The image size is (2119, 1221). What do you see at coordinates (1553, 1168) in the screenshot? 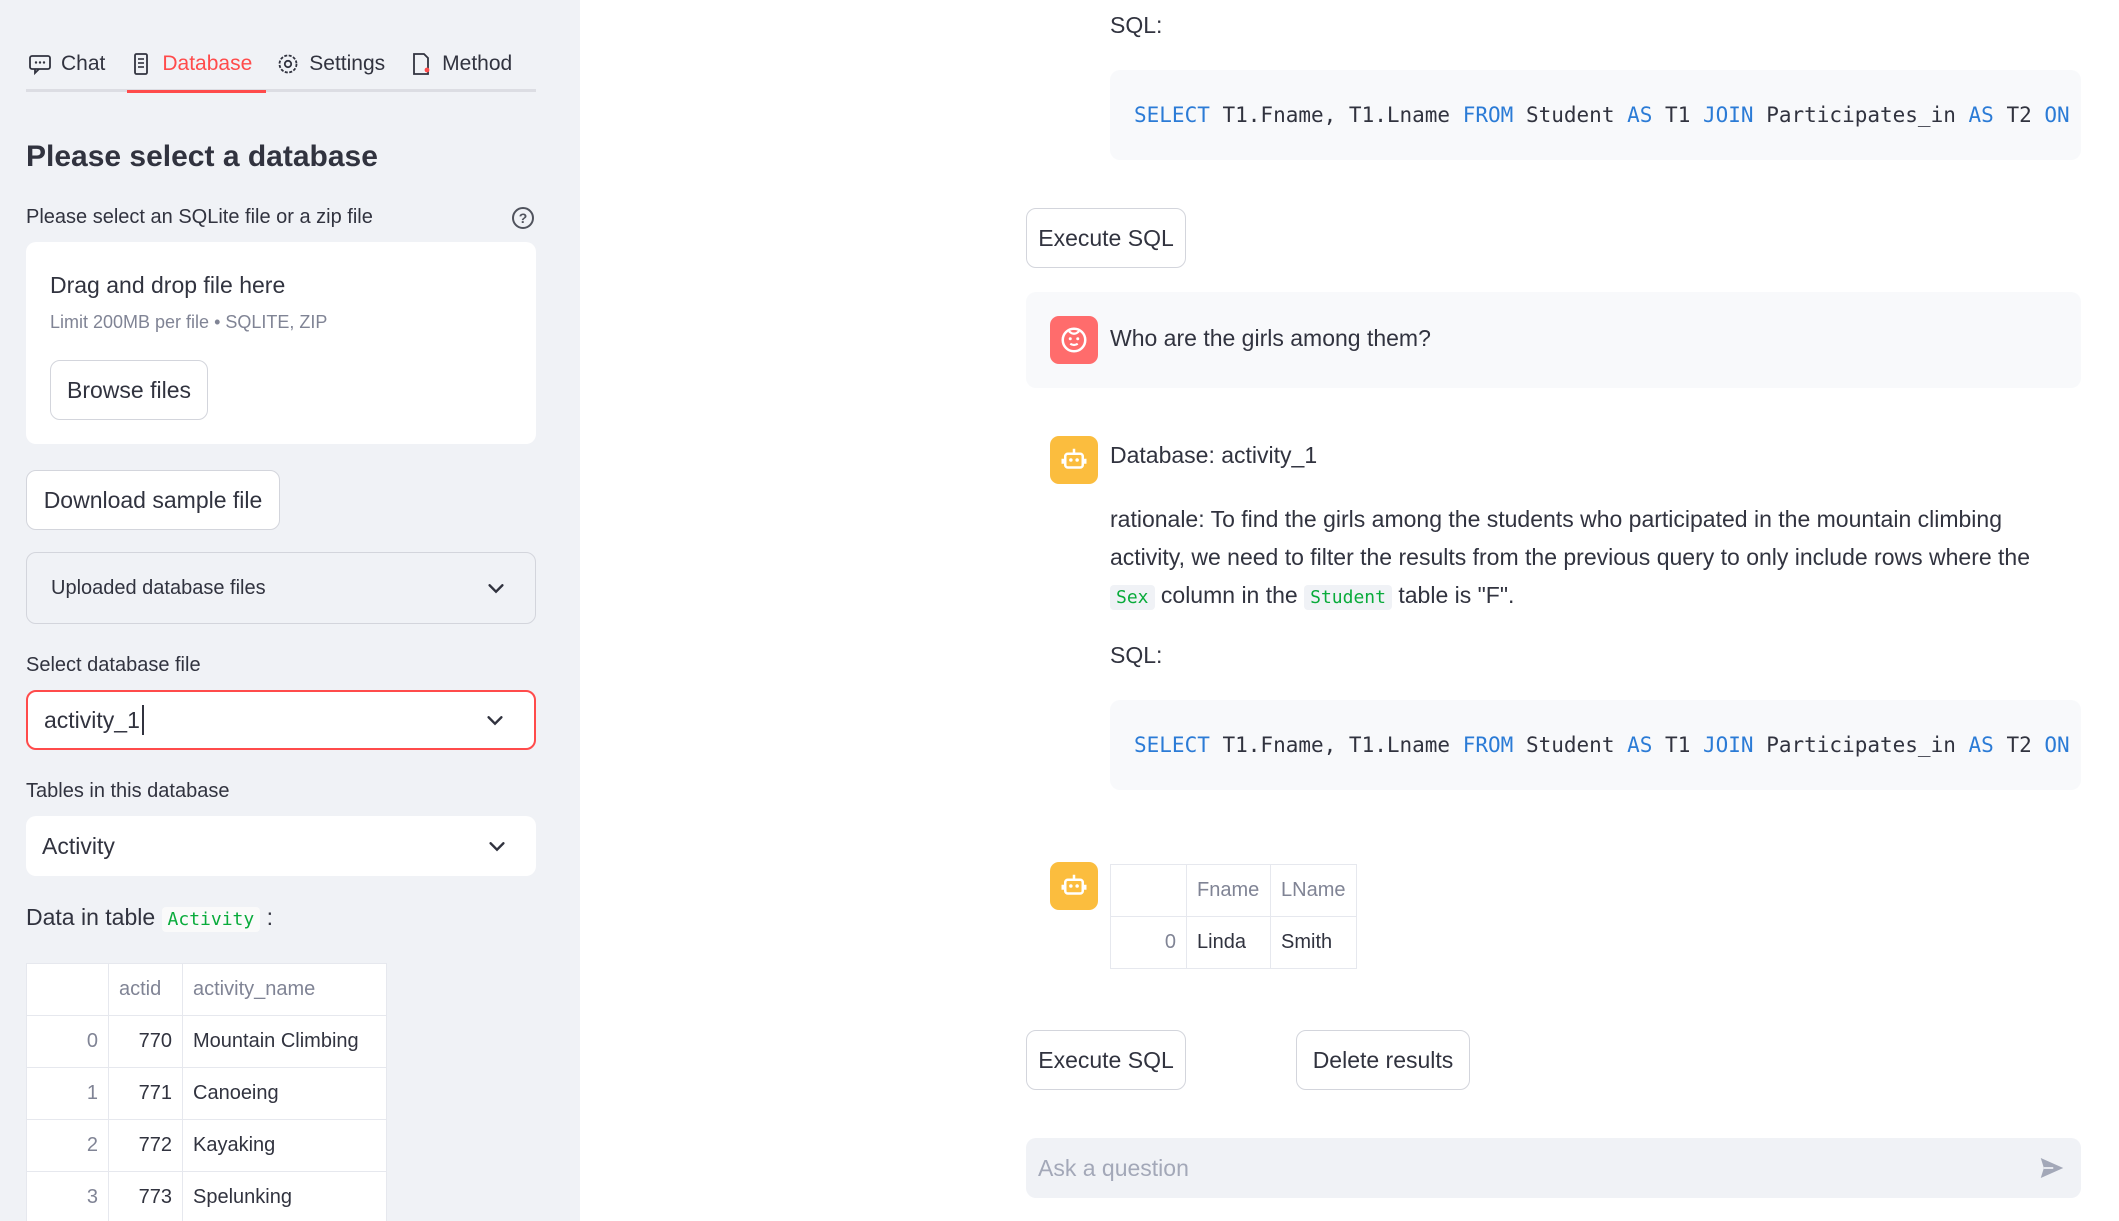
I see `chat-input: Ask a question` at bounding box center [1553, 1168].